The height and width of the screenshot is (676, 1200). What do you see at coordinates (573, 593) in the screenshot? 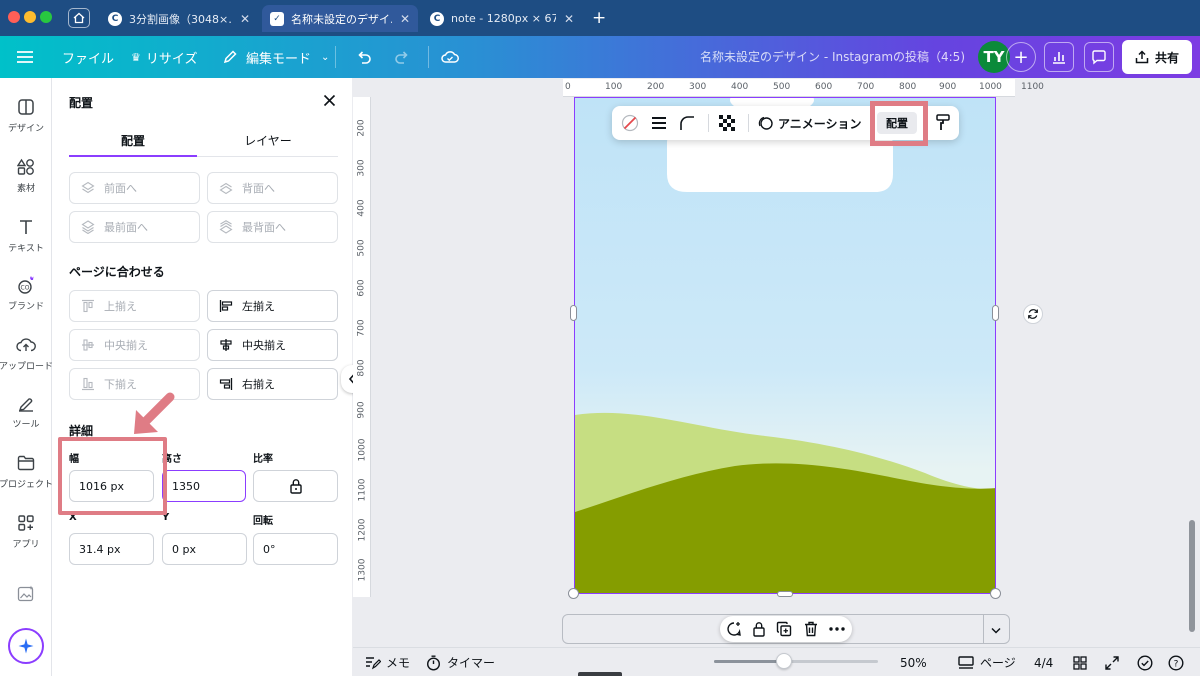
I see `resize-handle-bottom-left` at bounding box center [573, 593].